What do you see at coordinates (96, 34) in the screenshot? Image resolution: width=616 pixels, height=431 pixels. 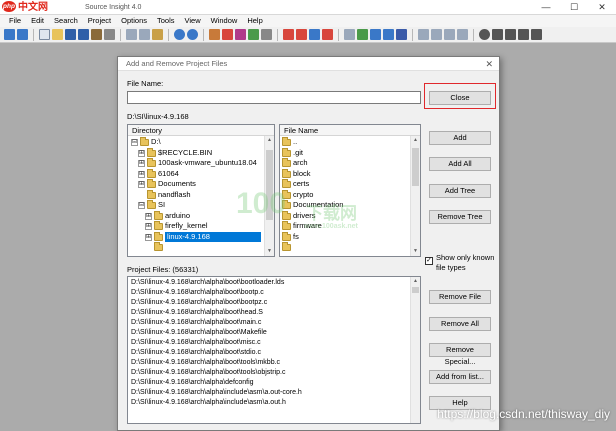 I see `edit-icon` at bounding box center [96, 34].